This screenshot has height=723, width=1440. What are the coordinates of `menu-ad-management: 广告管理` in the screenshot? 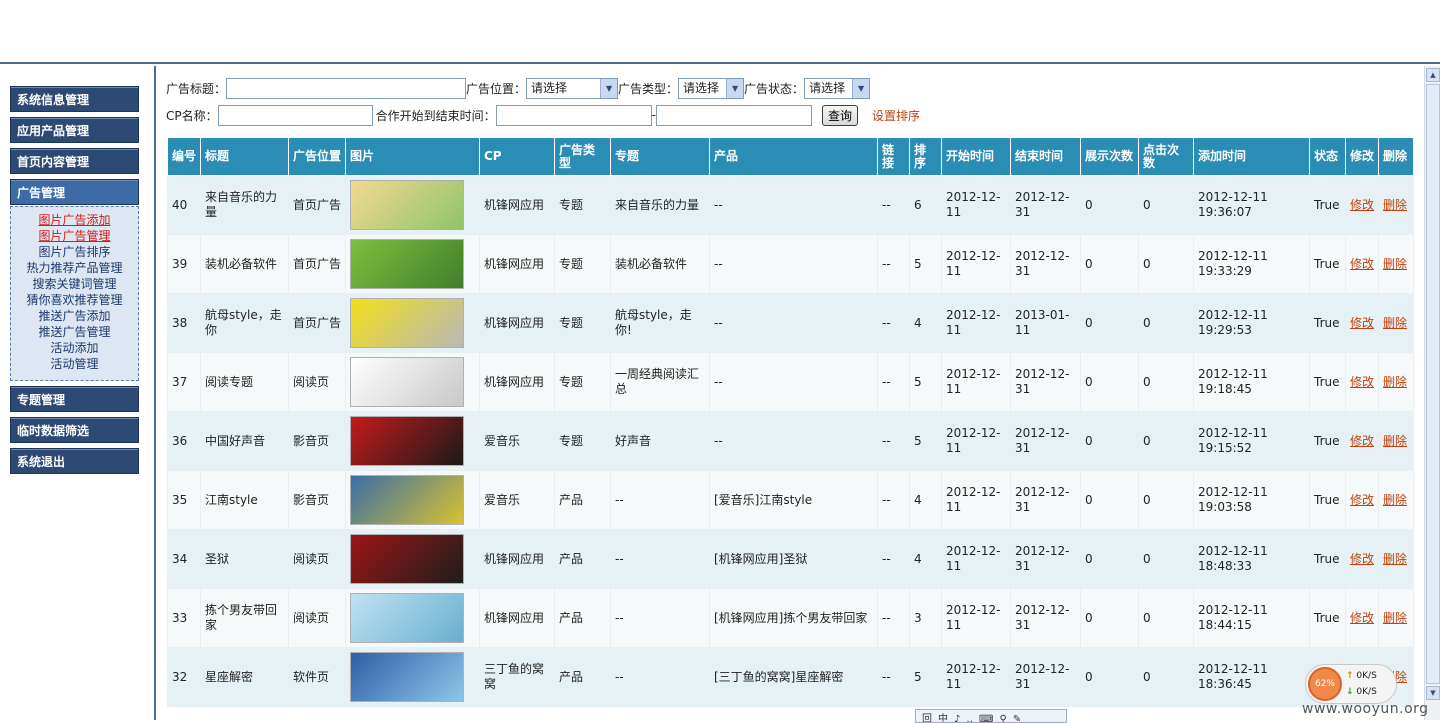 It's located at (74, 192).